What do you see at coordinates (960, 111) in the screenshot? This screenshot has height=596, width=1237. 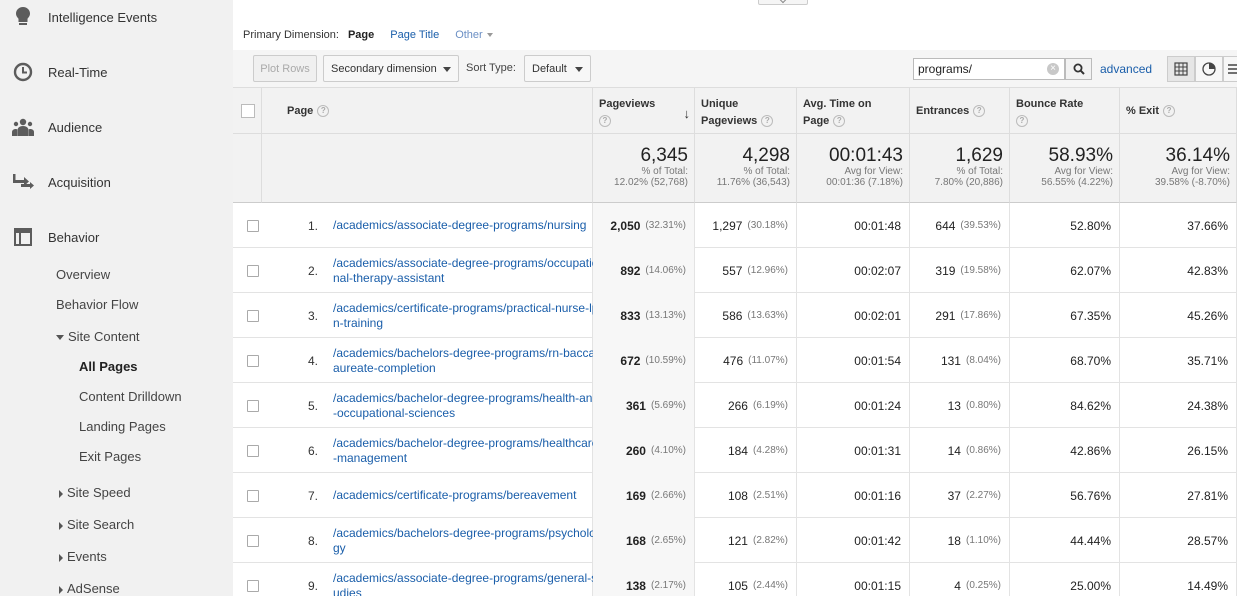 I see `header-entrances: Entrances?` at bounding box center [960, 111].